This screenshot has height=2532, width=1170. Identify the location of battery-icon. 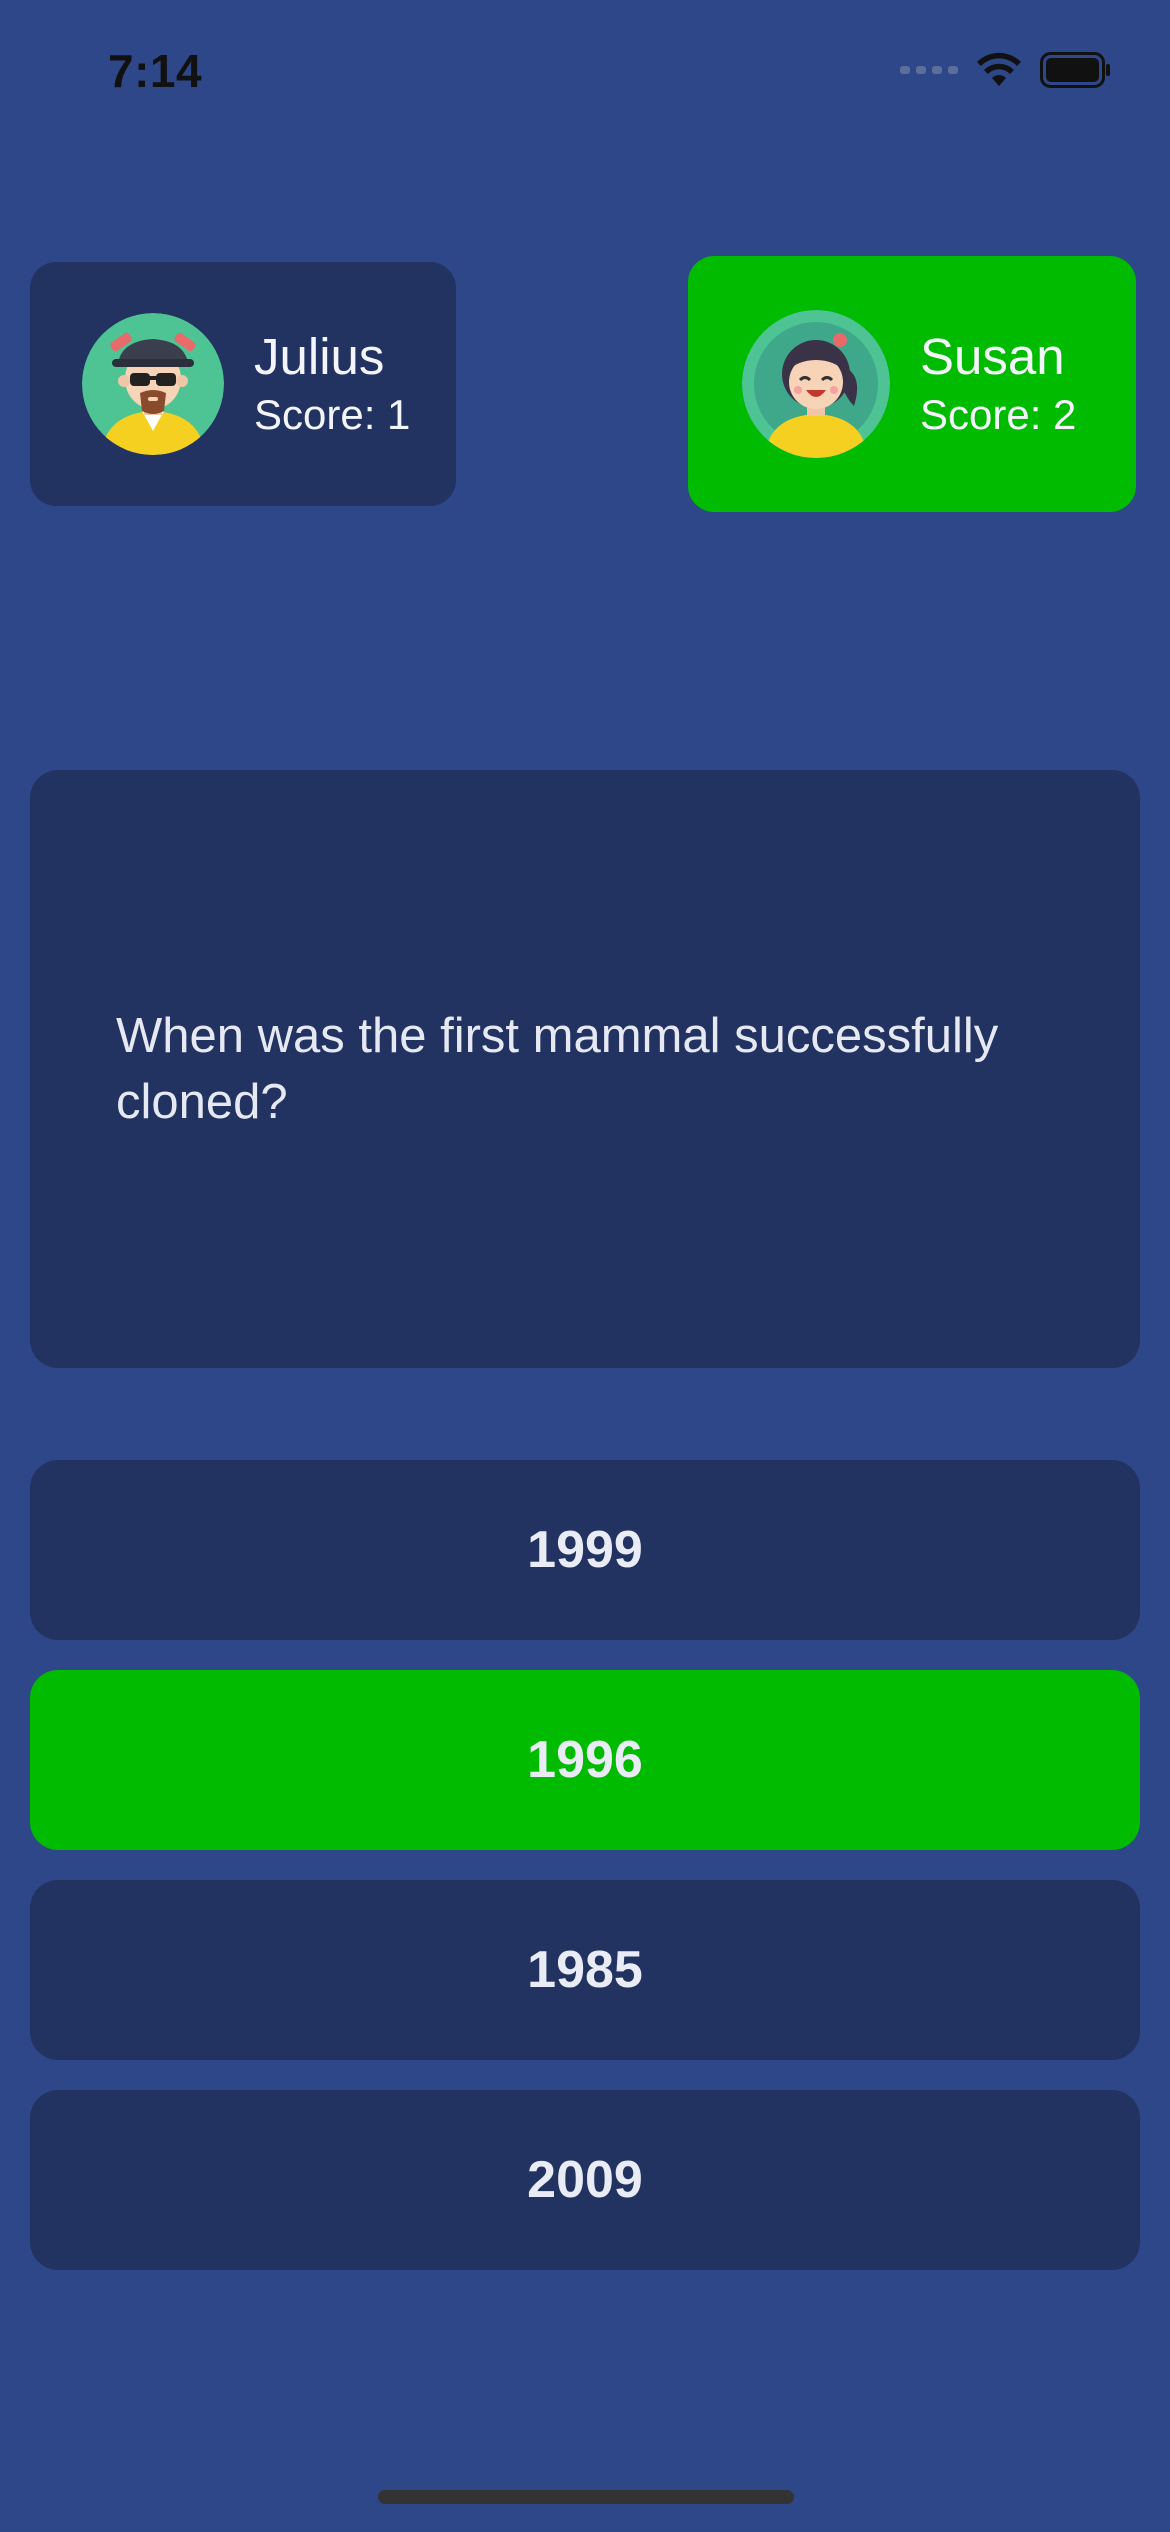
(1075, 70).